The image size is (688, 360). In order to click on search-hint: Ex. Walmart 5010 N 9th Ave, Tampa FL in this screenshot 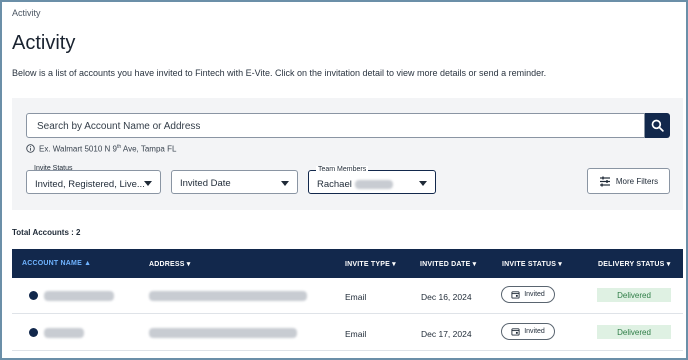, I will do `click(101, 149)`.